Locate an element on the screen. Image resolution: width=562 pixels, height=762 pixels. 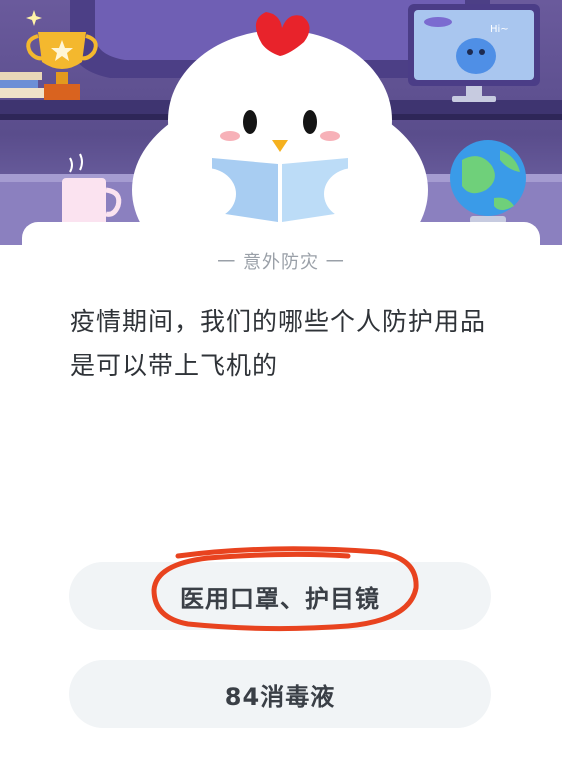
monitor-greeting: Hi~ is located at coordinates (499, 29).